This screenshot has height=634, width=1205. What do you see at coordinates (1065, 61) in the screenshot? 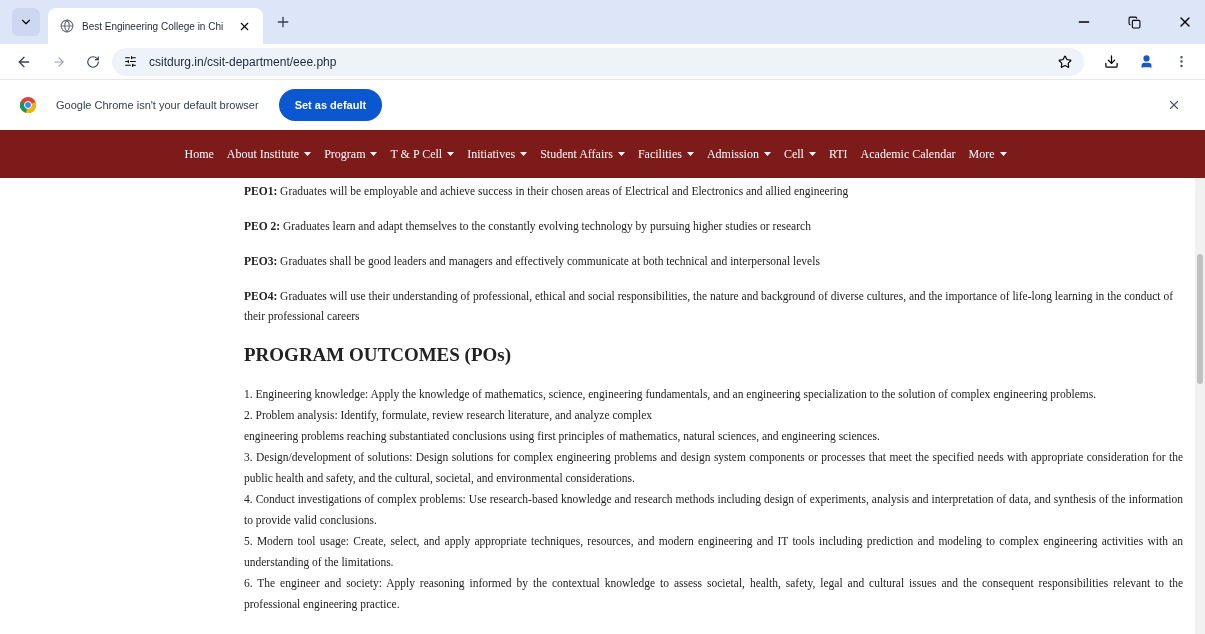
I see `bookmark-star-icon` at bounding box center [1065, 61].